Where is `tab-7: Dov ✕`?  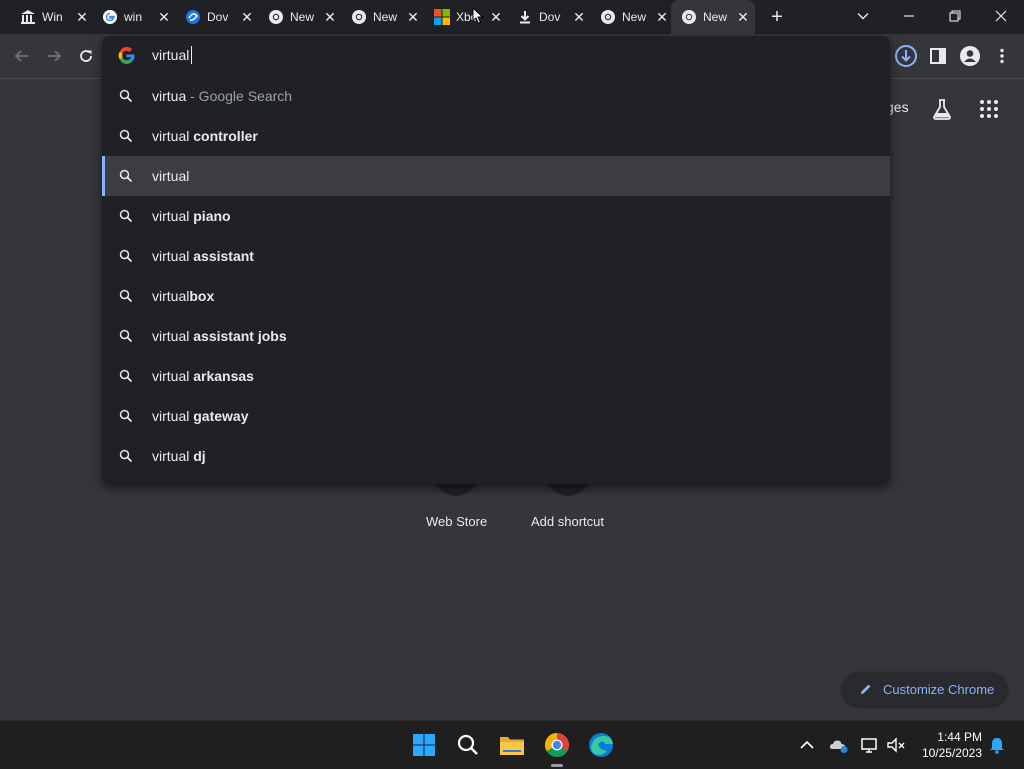 tab-7: Dov ✕ is located at coordinates (548, 17).